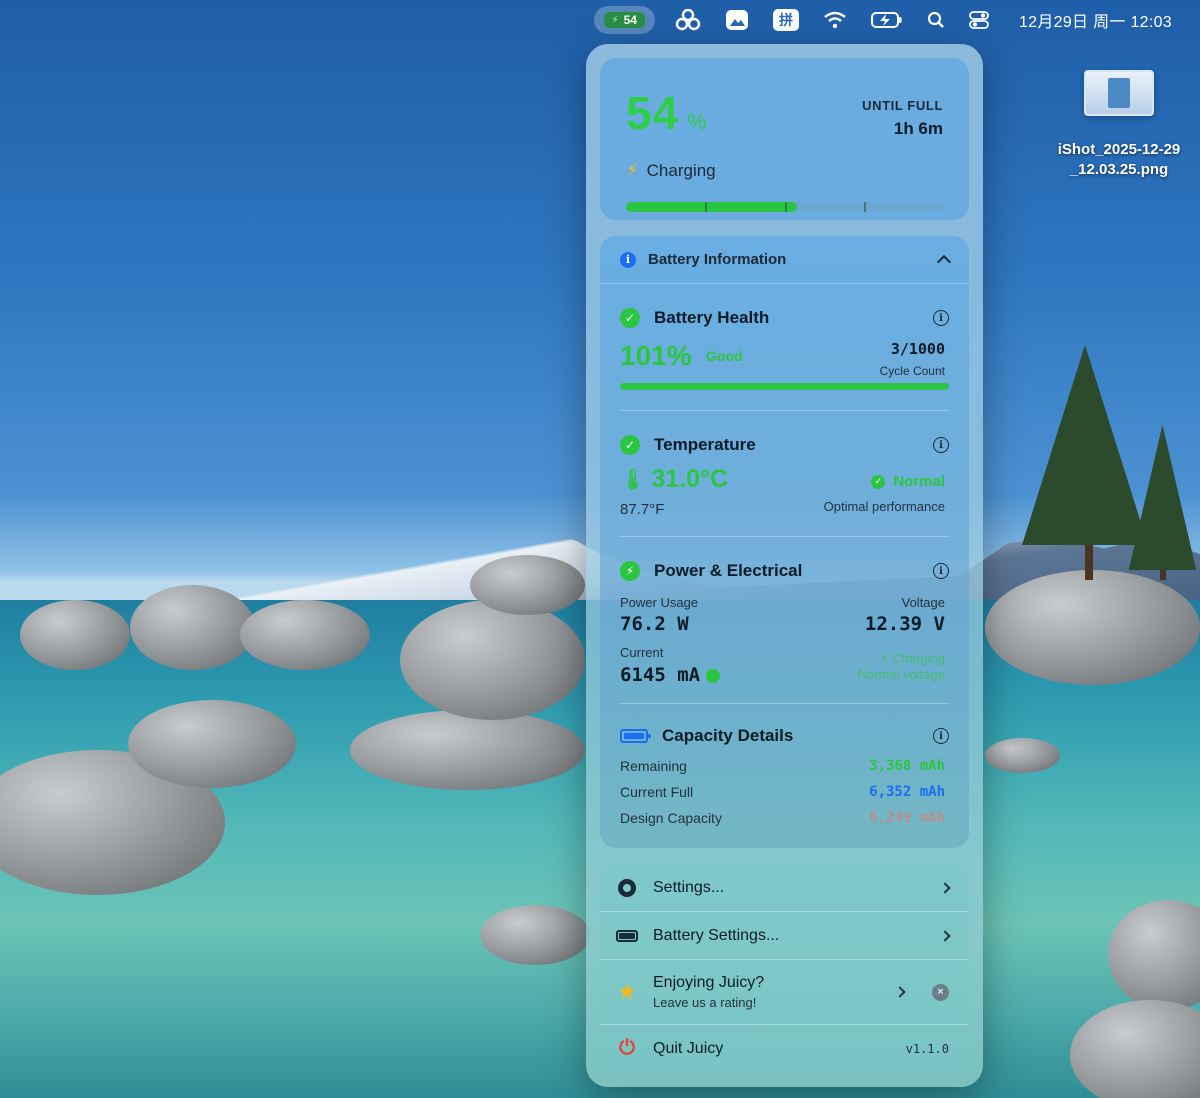 The image size is (1200, 1098). I want to click on menubar-clock: 12月29日 周一 12:03, so click(1095, 20).